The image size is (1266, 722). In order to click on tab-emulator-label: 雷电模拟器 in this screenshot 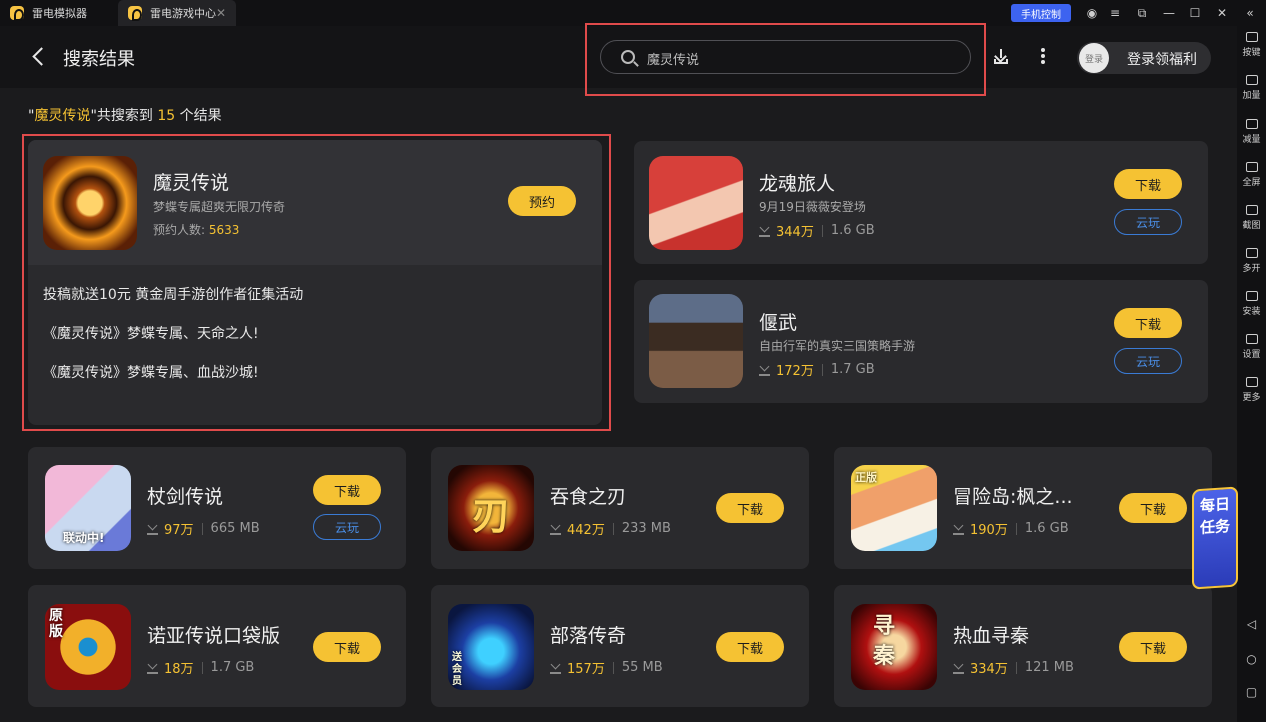, I will do `click(59, 13)`.